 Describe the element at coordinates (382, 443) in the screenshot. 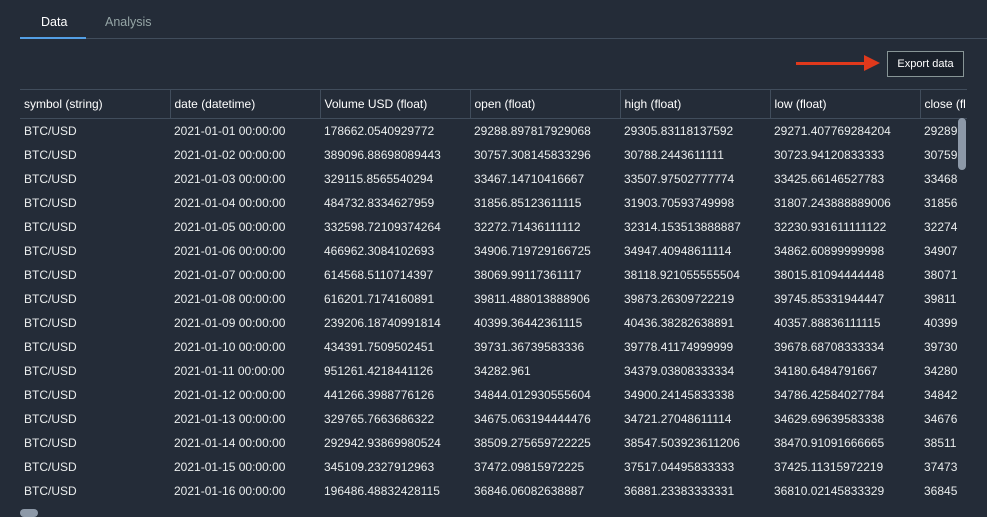

I see `table-cell: 292942.93869980524` at that location.